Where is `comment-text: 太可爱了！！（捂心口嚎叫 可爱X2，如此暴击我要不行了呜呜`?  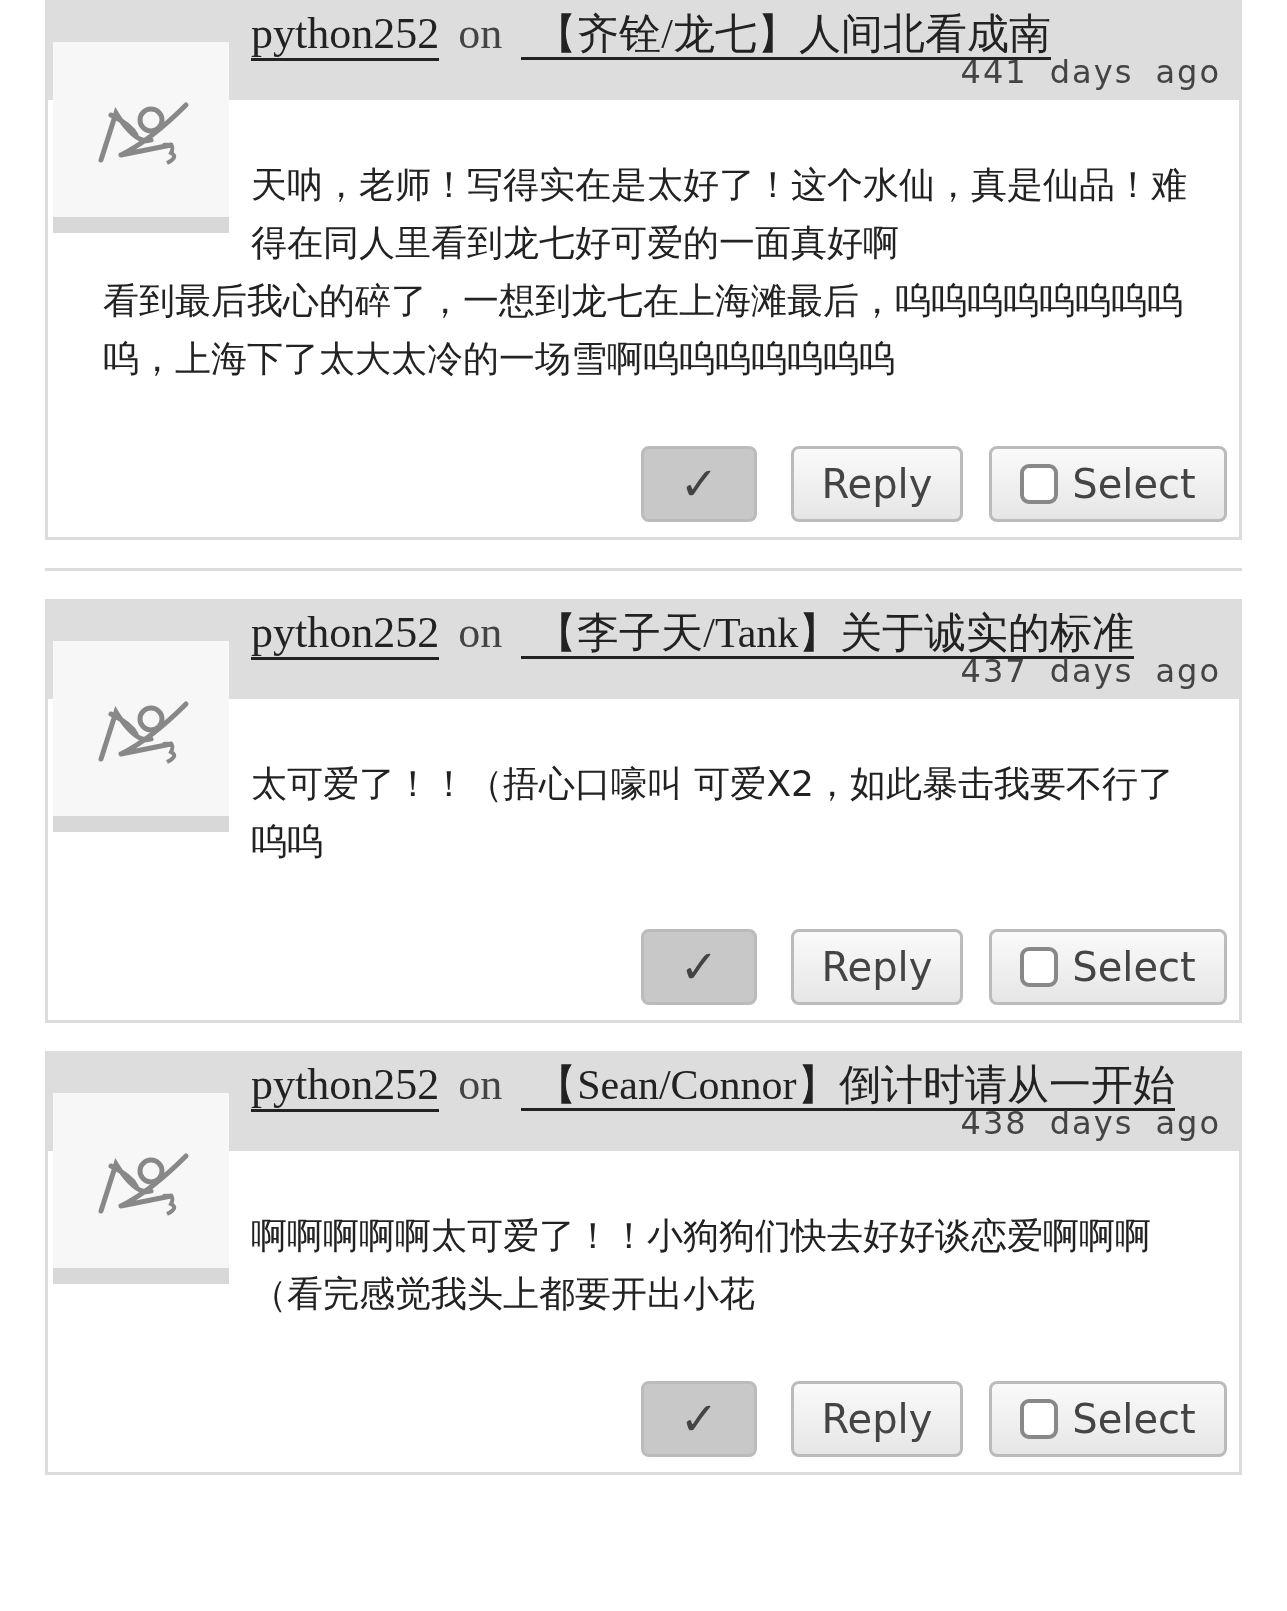
comment-text: 太可爱了！！（捂心口嚎叫 可爱X2，如此暴击我要不行了呜呜 is located at coordinates (712, 813).